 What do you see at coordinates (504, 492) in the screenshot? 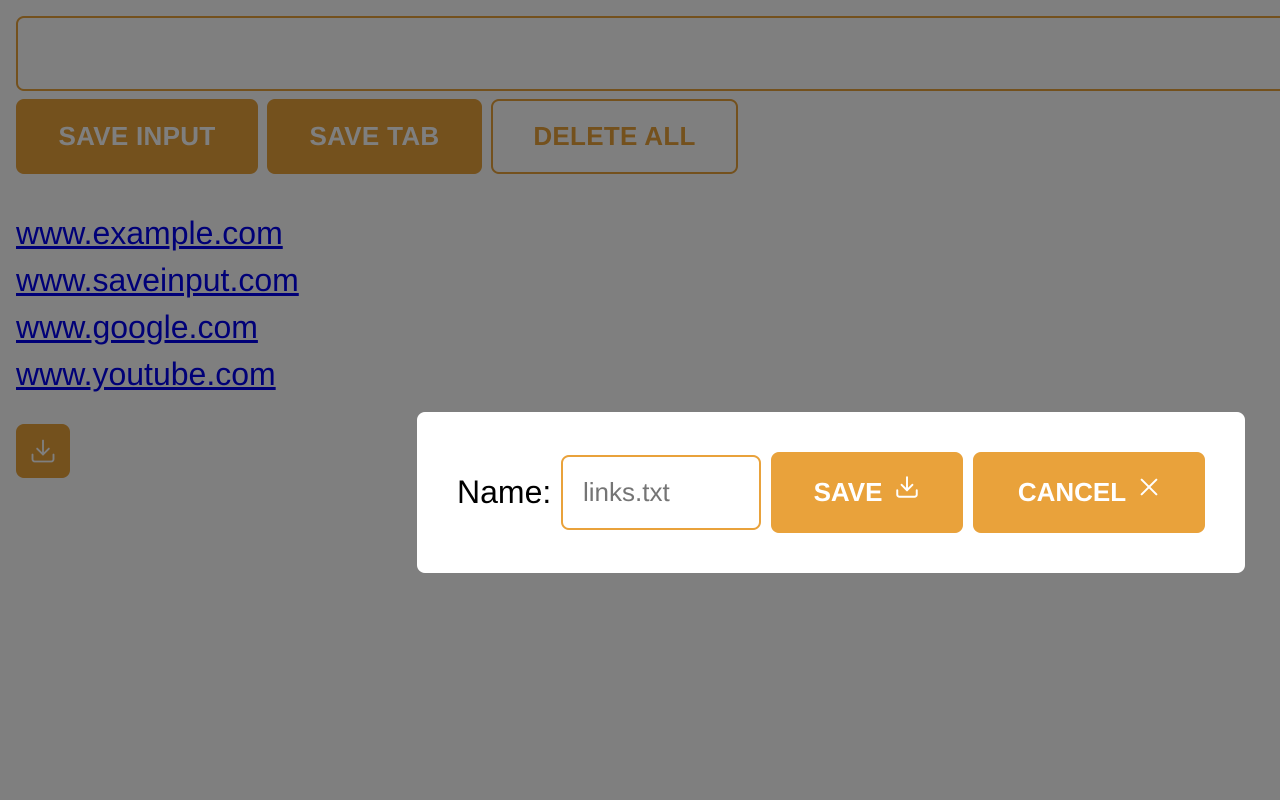
I see `filename-label: Name:` at bounding box center [504, 492].